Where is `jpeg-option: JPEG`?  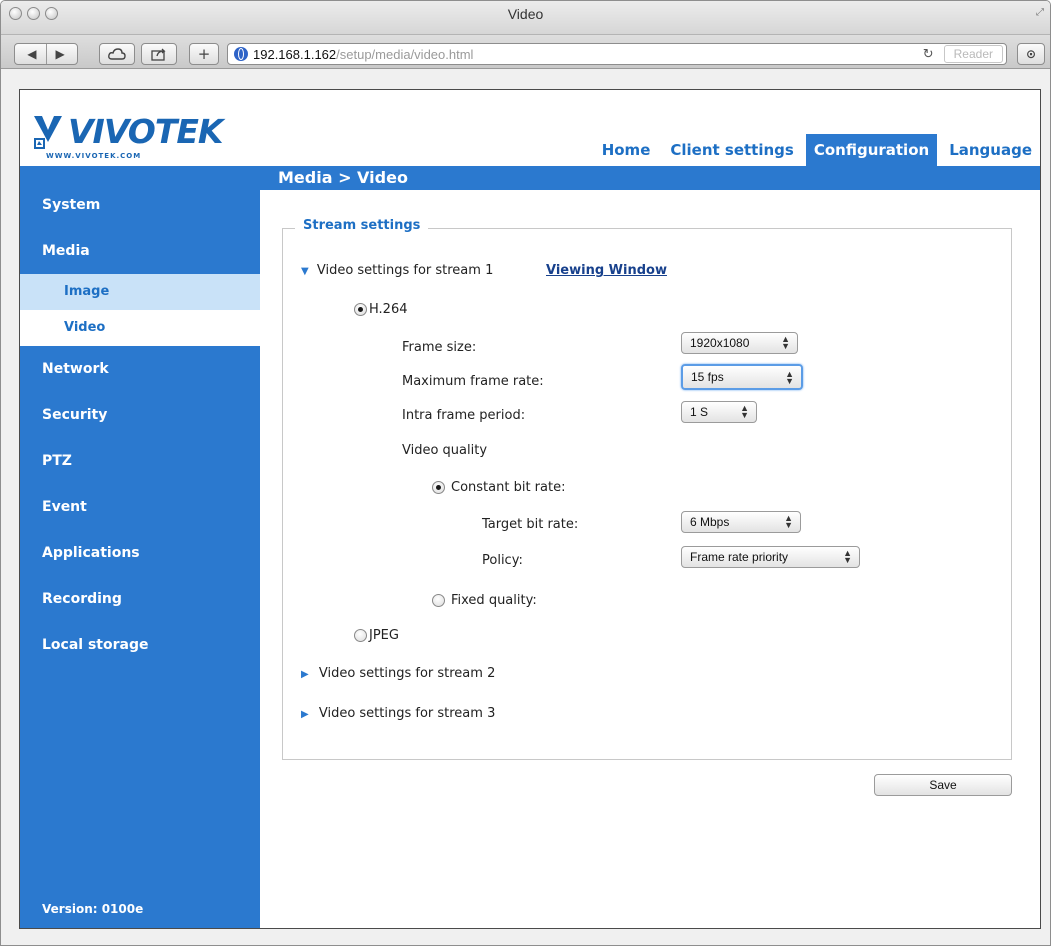 jpeg-option: JPEG is located at coordinates (376, 635).